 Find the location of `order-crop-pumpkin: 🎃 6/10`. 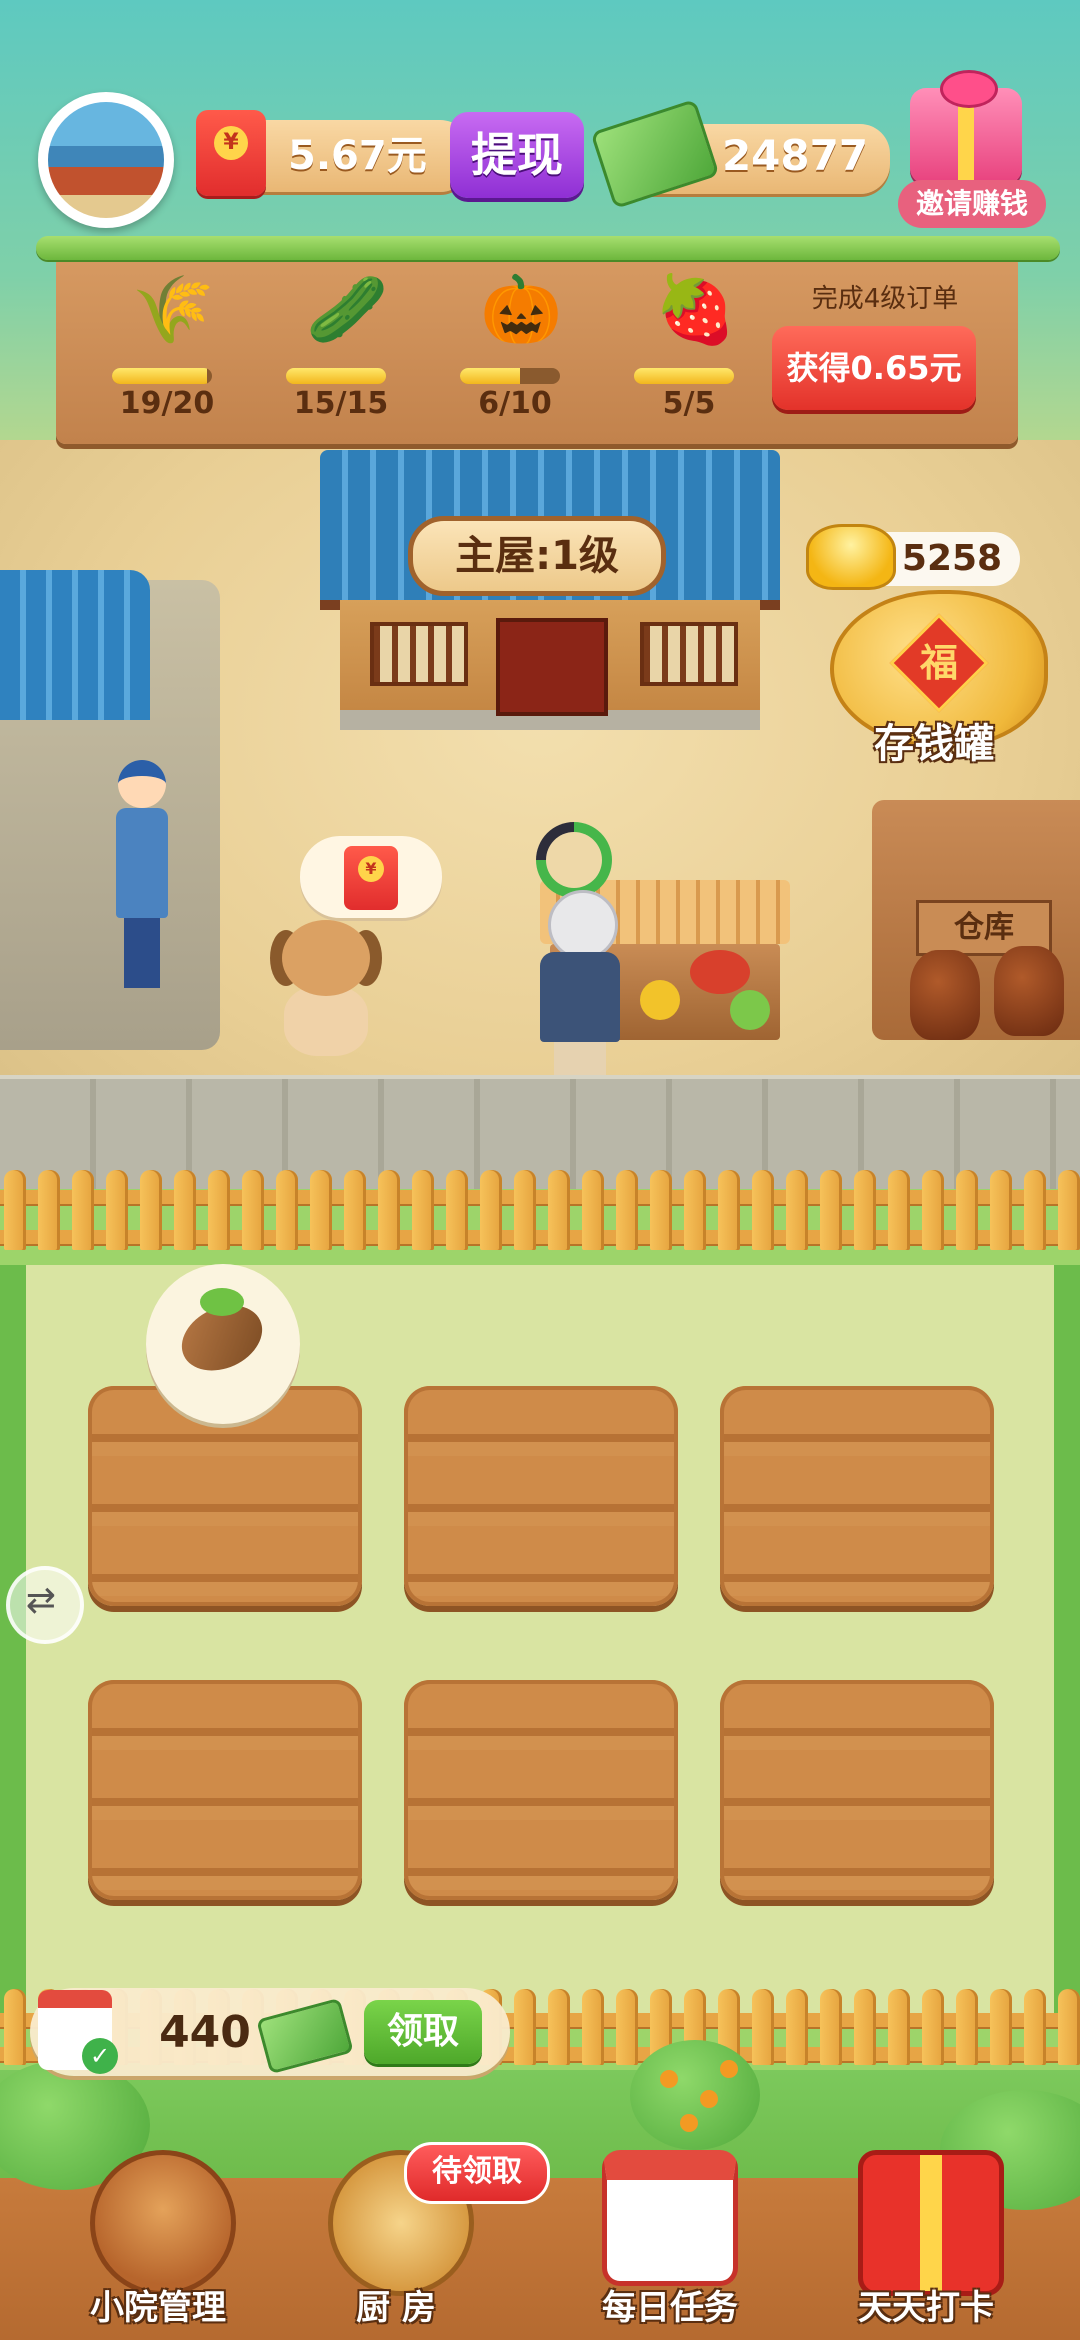

order-crop-pumpkin: 🎃 6/10 is located at coordinates (515, 346).